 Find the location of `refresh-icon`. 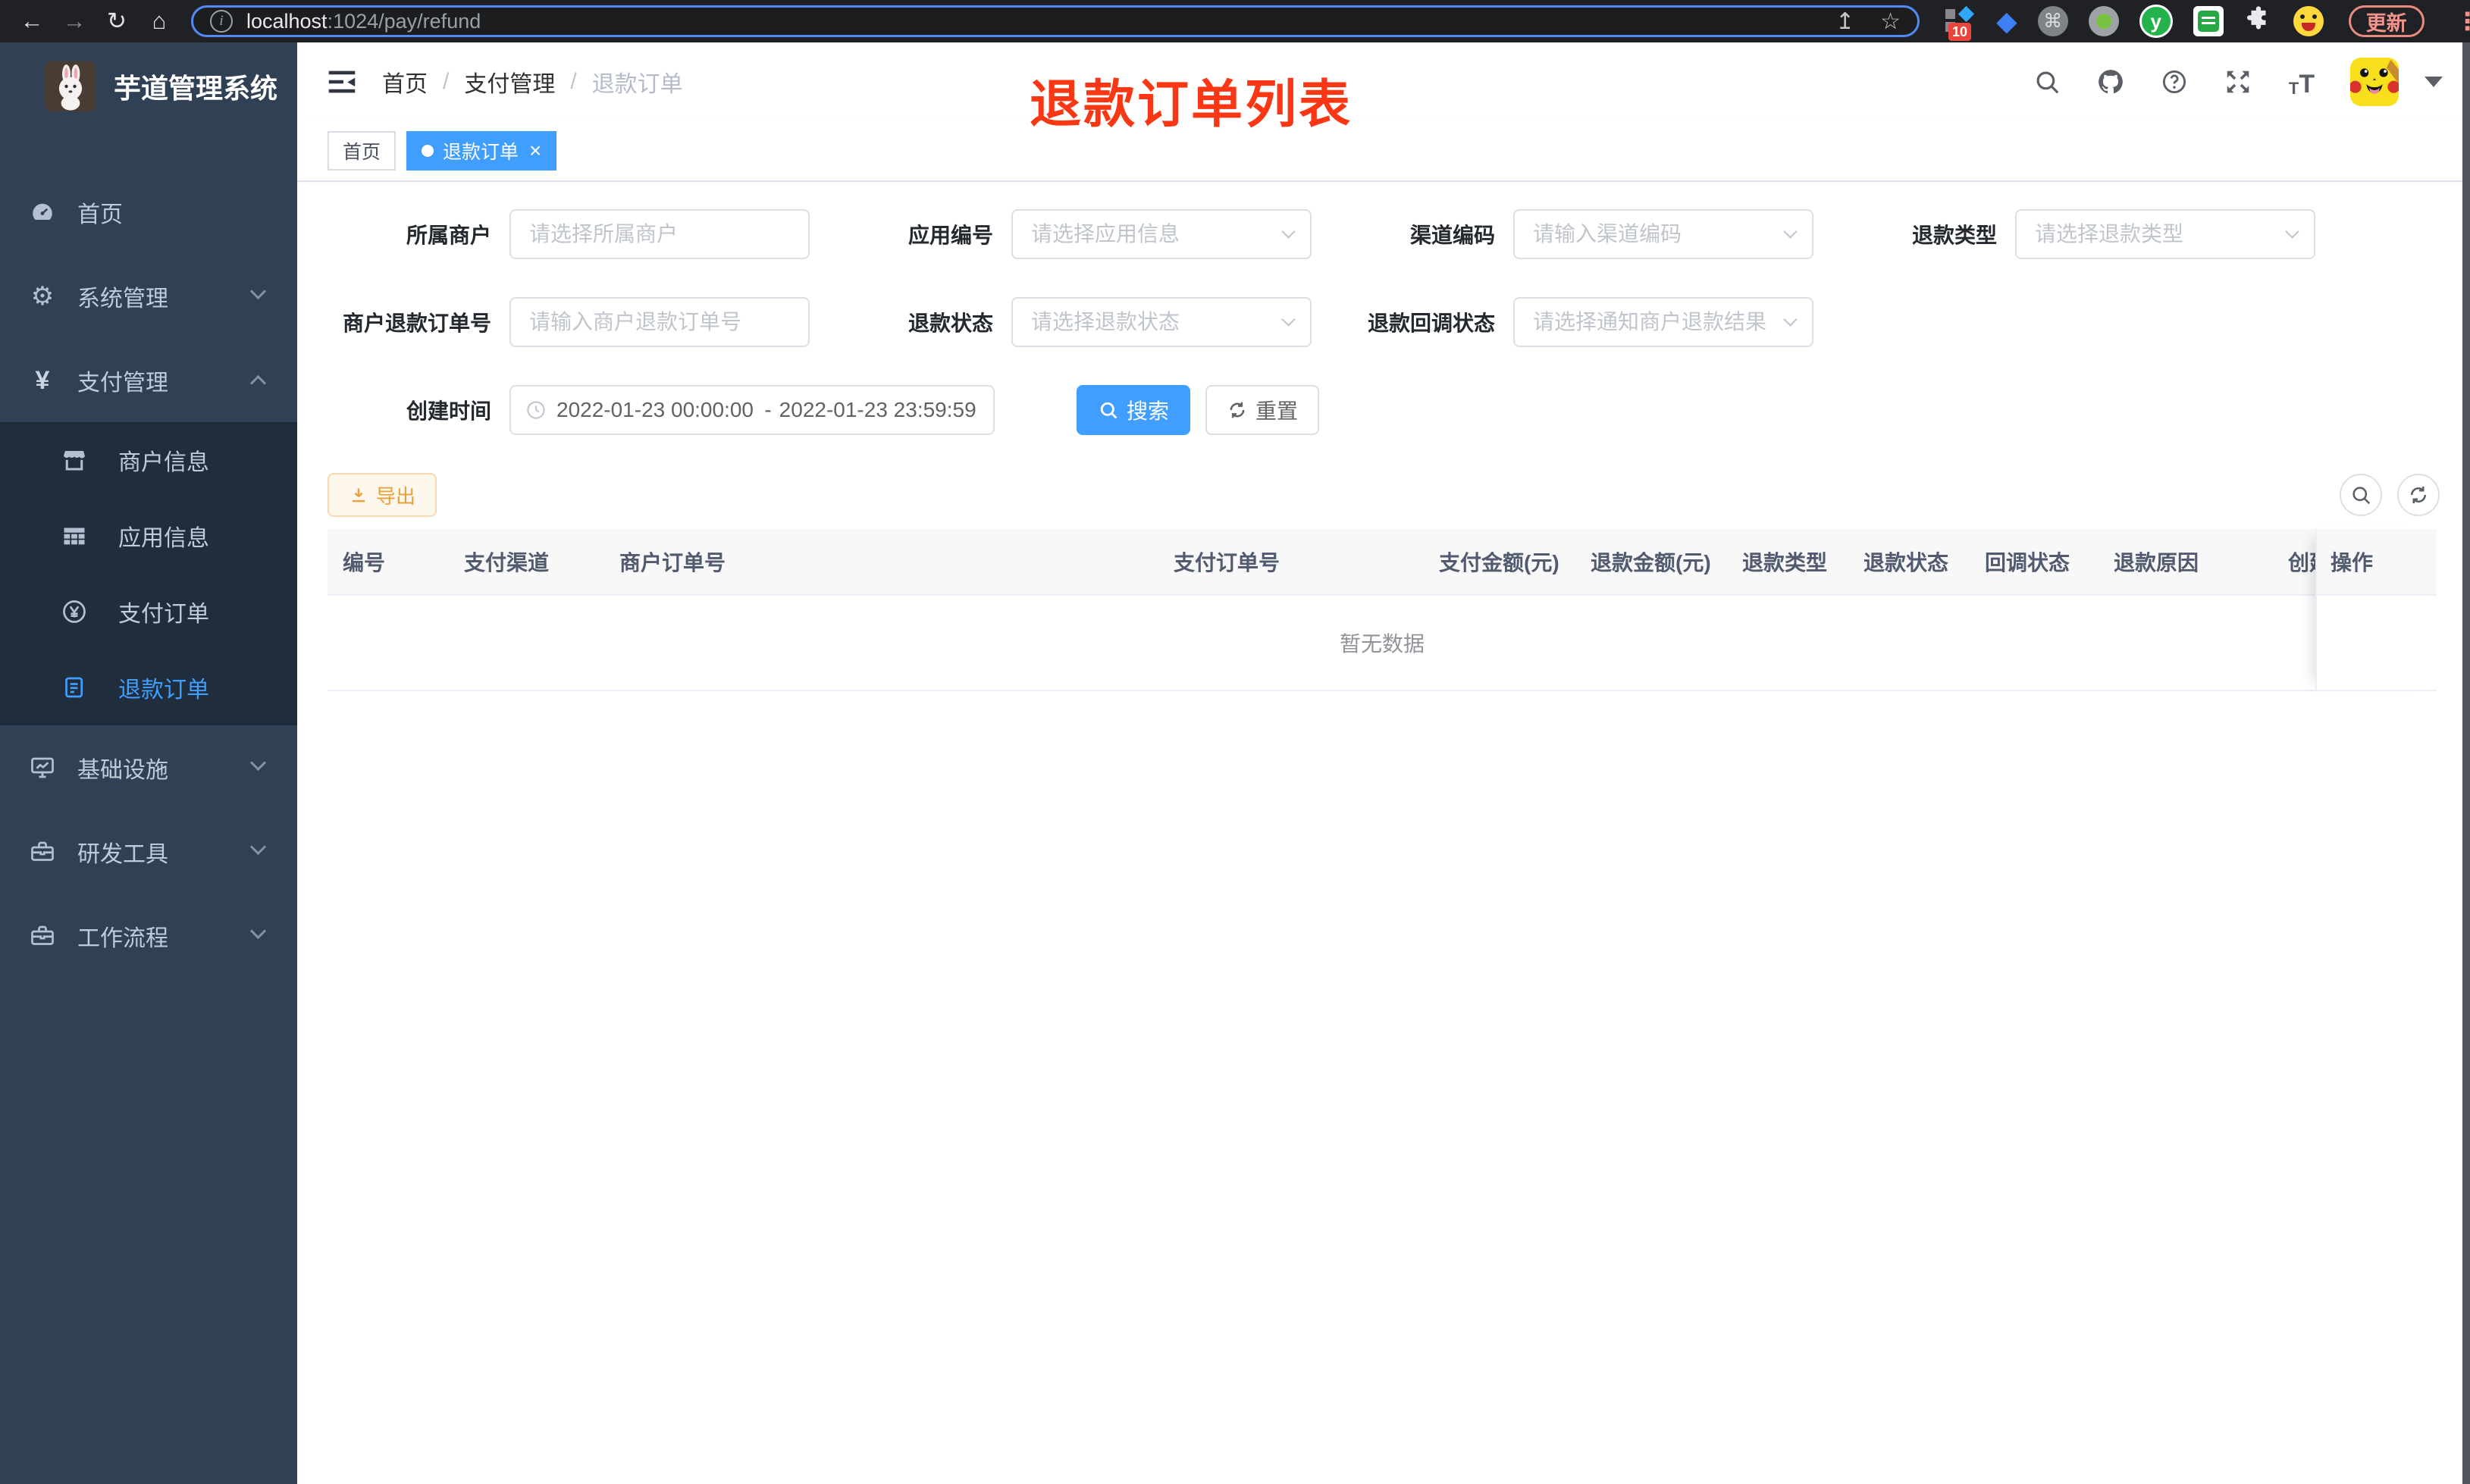

refresh-icon is located at coordinates (1237, 410).